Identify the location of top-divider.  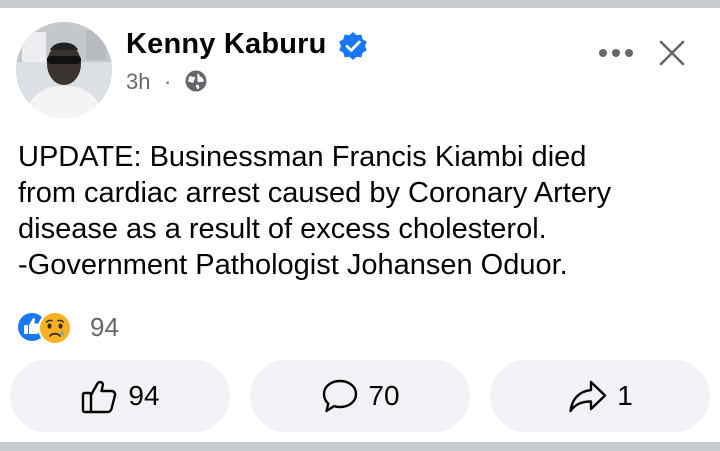
(360, 4).